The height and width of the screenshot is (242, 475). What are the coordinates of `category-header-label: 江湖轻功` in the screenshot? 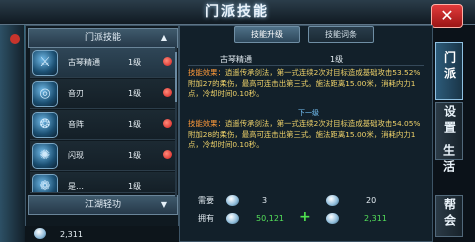 It's located at (102, 205).